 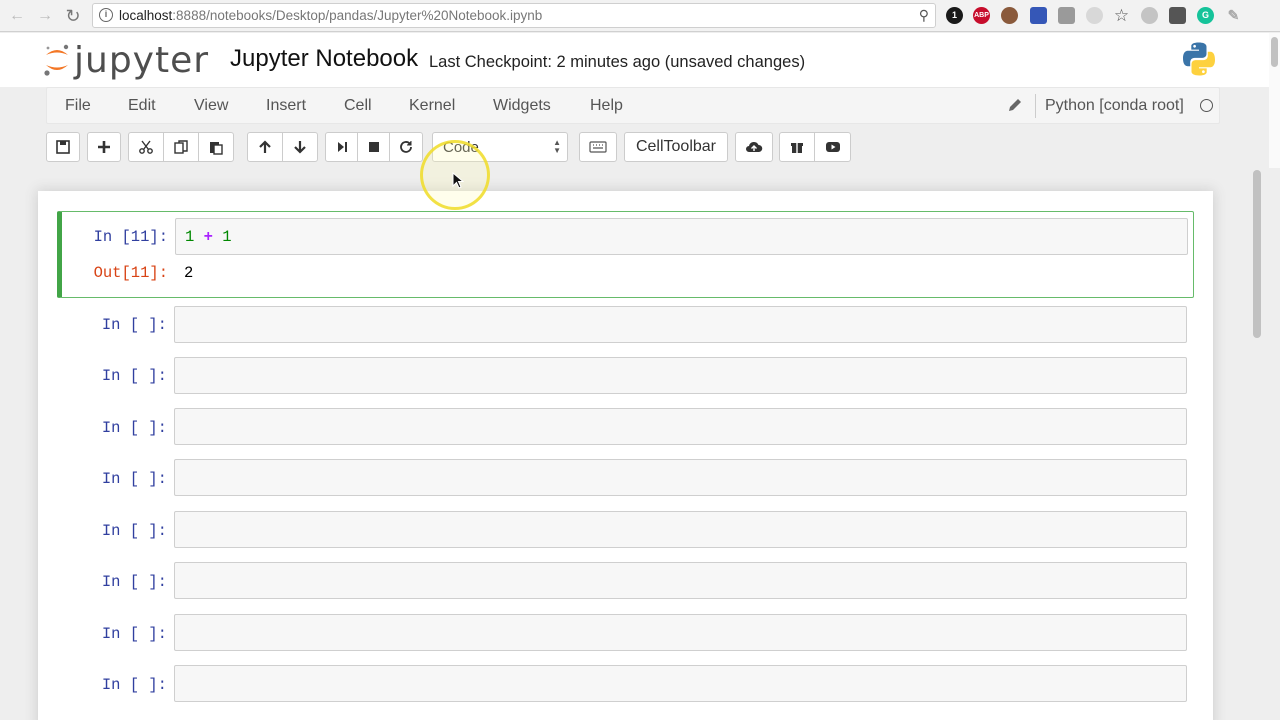 I want to click on cloud-upload-icon, so click(x=754, y=146).